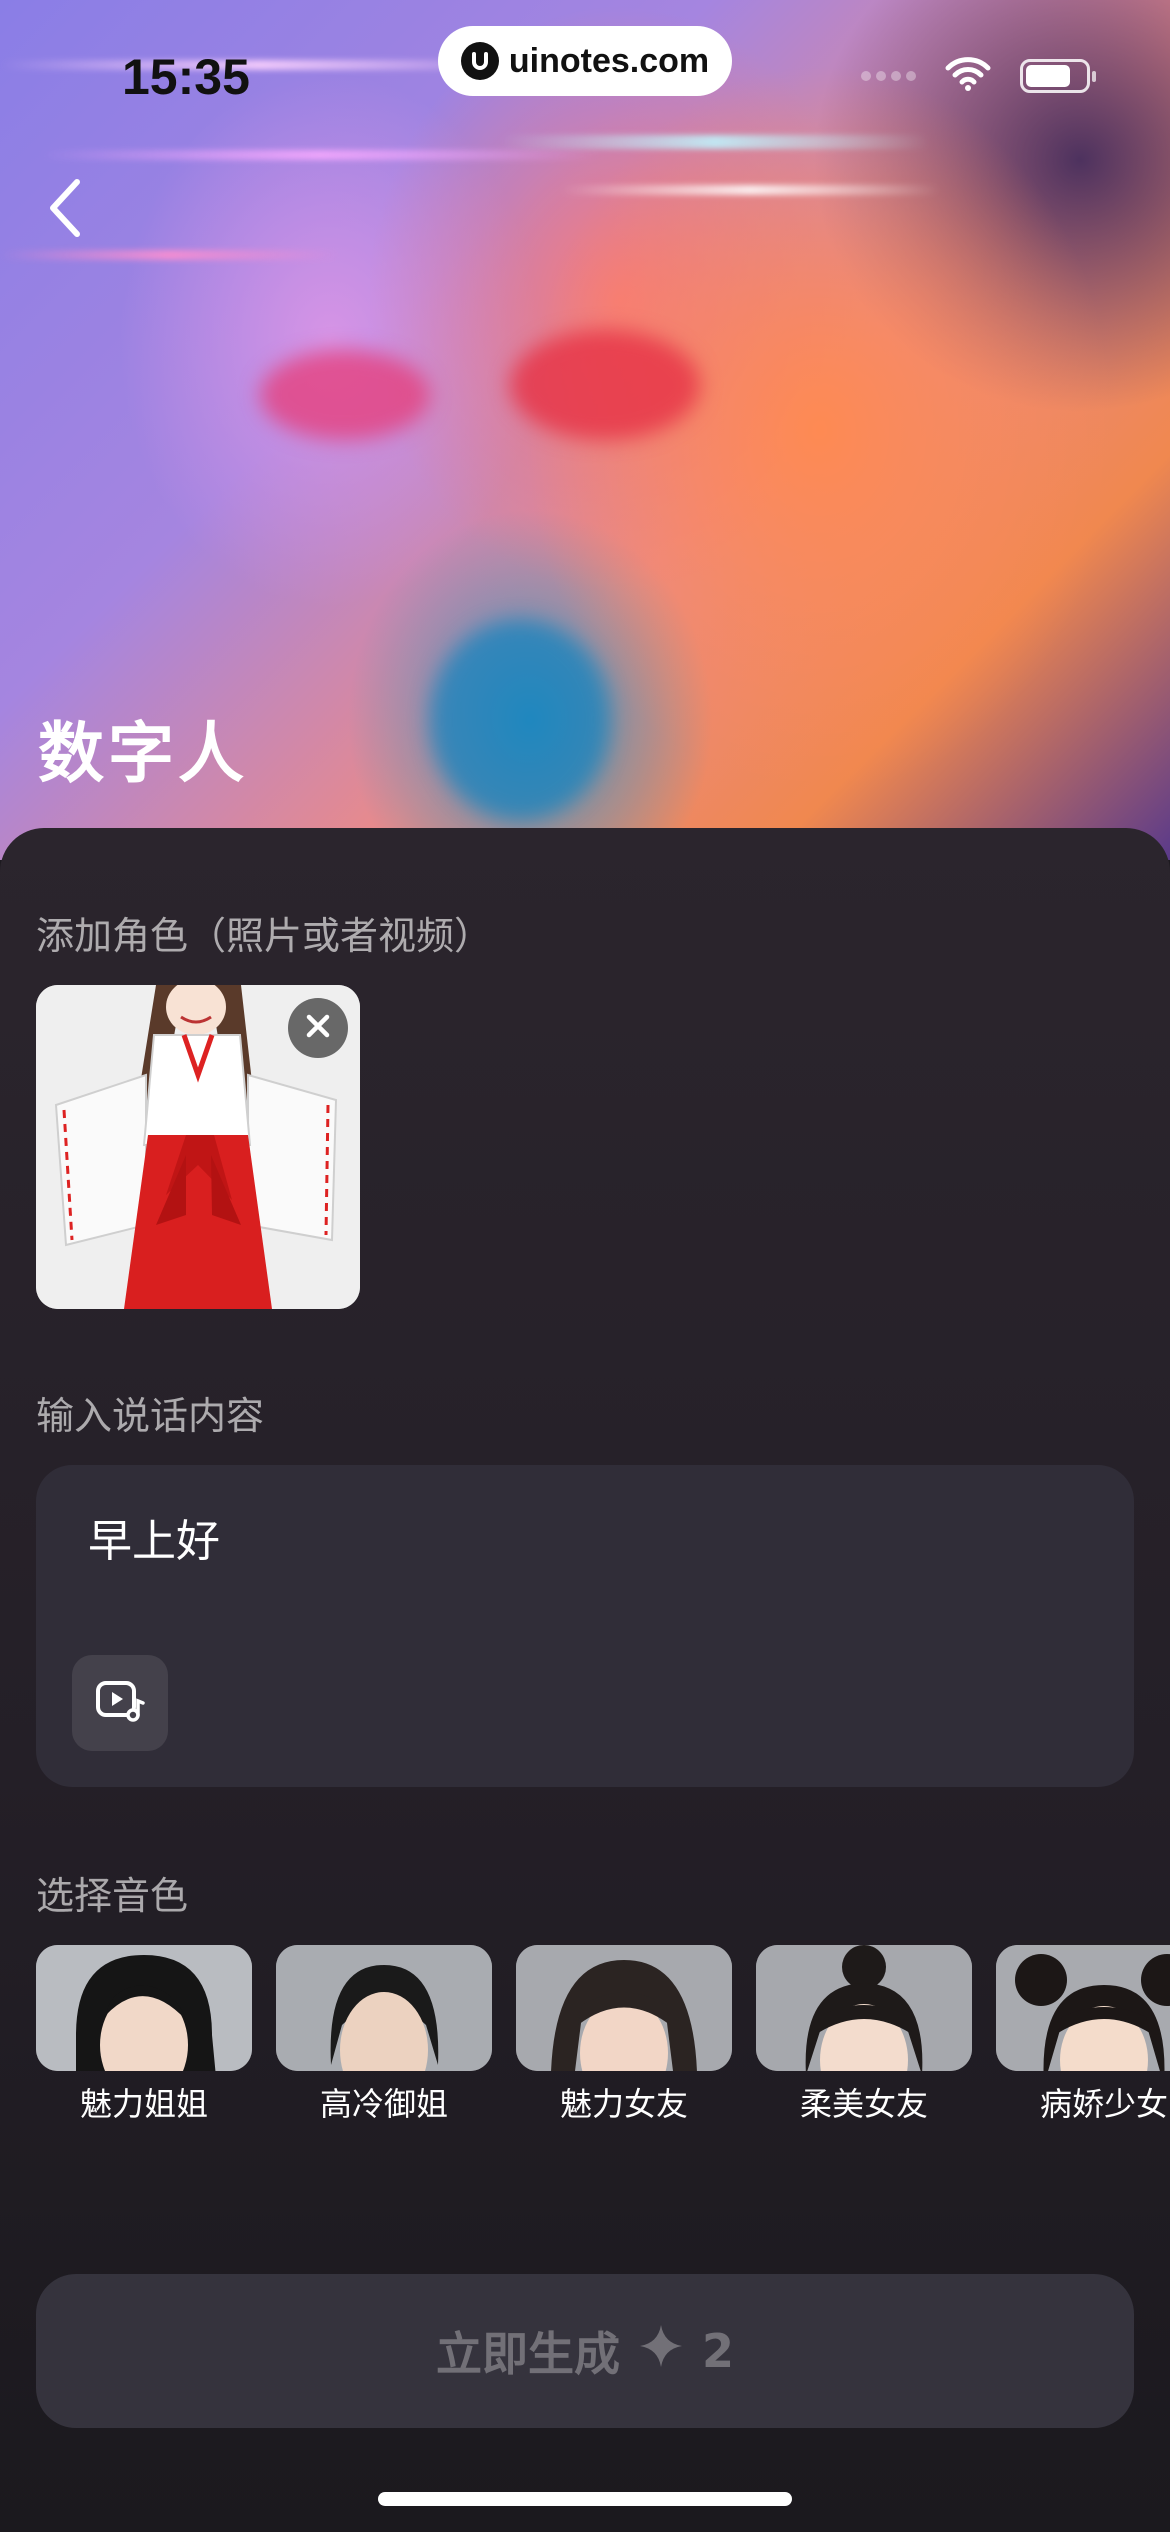  What do you see at coordinates (623, 2104) in the screenshot?
I see `voice-name: 魅力女友` at bounding box center [623, 2104].